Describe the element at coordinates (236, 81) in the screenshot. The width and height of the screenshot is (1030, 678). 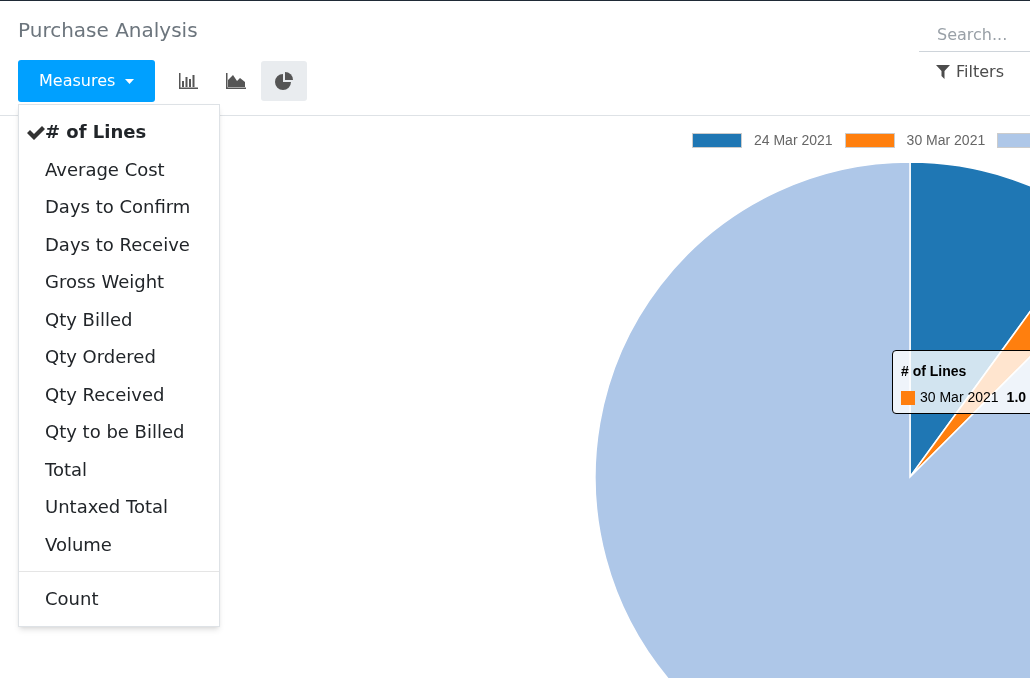
I see `area-chart-icon` at that location.